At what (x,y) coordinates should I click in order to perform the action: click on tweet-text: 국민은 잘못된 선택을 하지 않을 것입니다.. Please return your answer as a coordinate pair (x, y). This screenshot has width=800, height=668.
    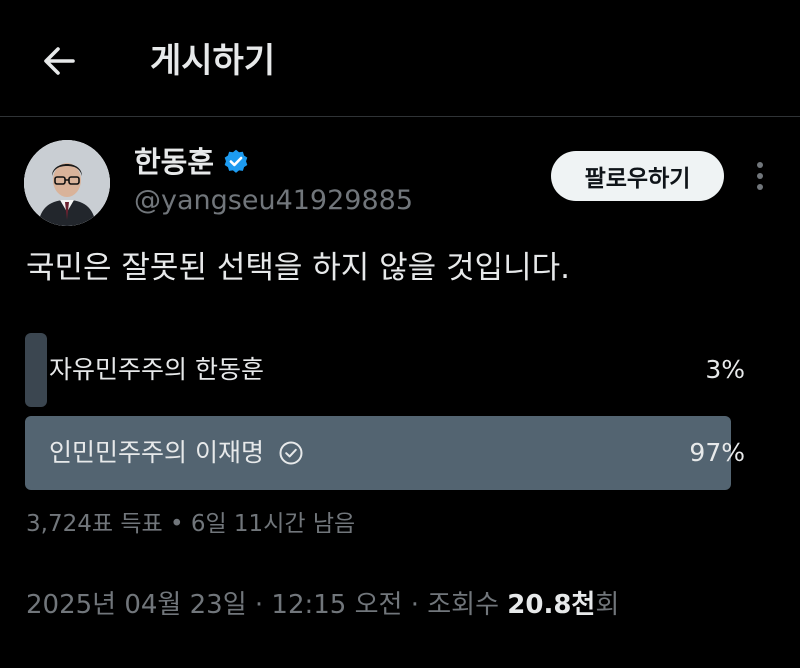
    Looking at the image, I should click on (298, 268).